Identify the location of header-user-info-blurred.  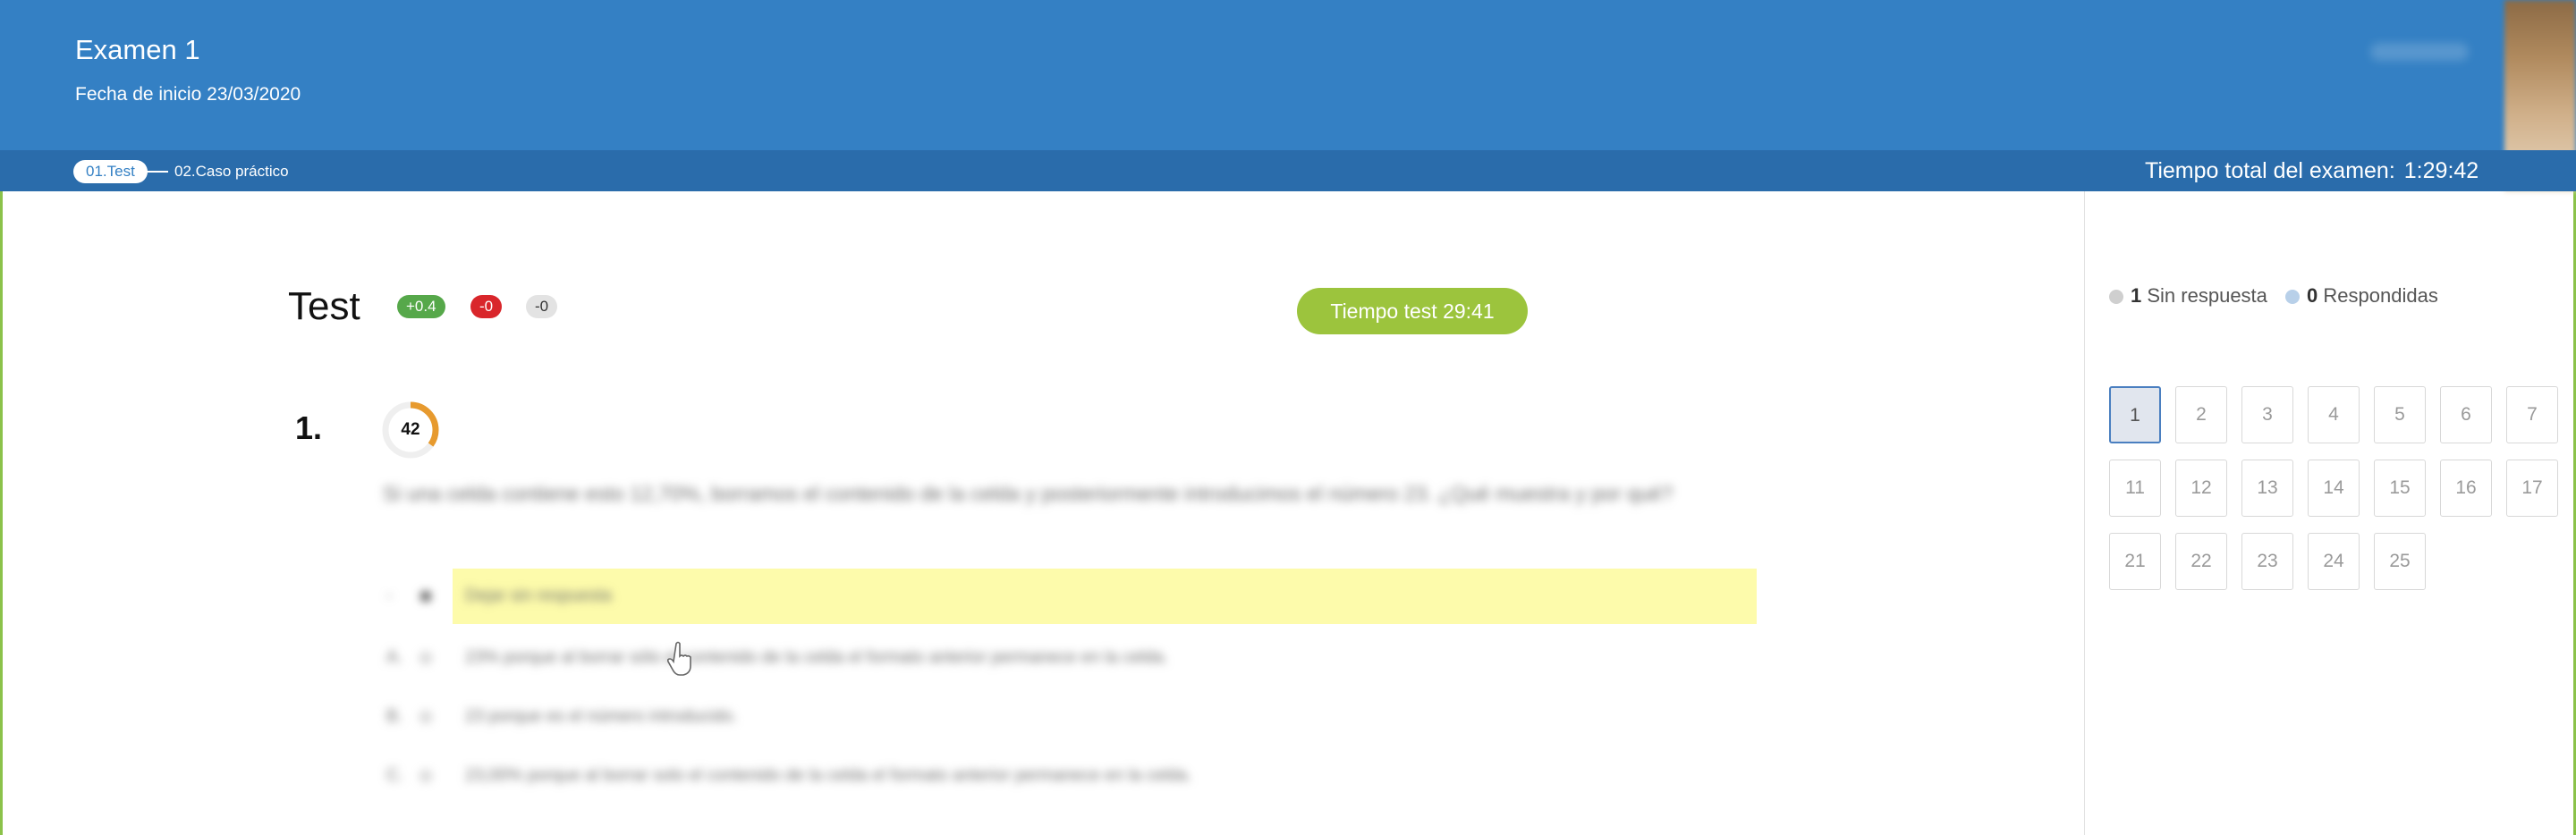
(2419, 52).